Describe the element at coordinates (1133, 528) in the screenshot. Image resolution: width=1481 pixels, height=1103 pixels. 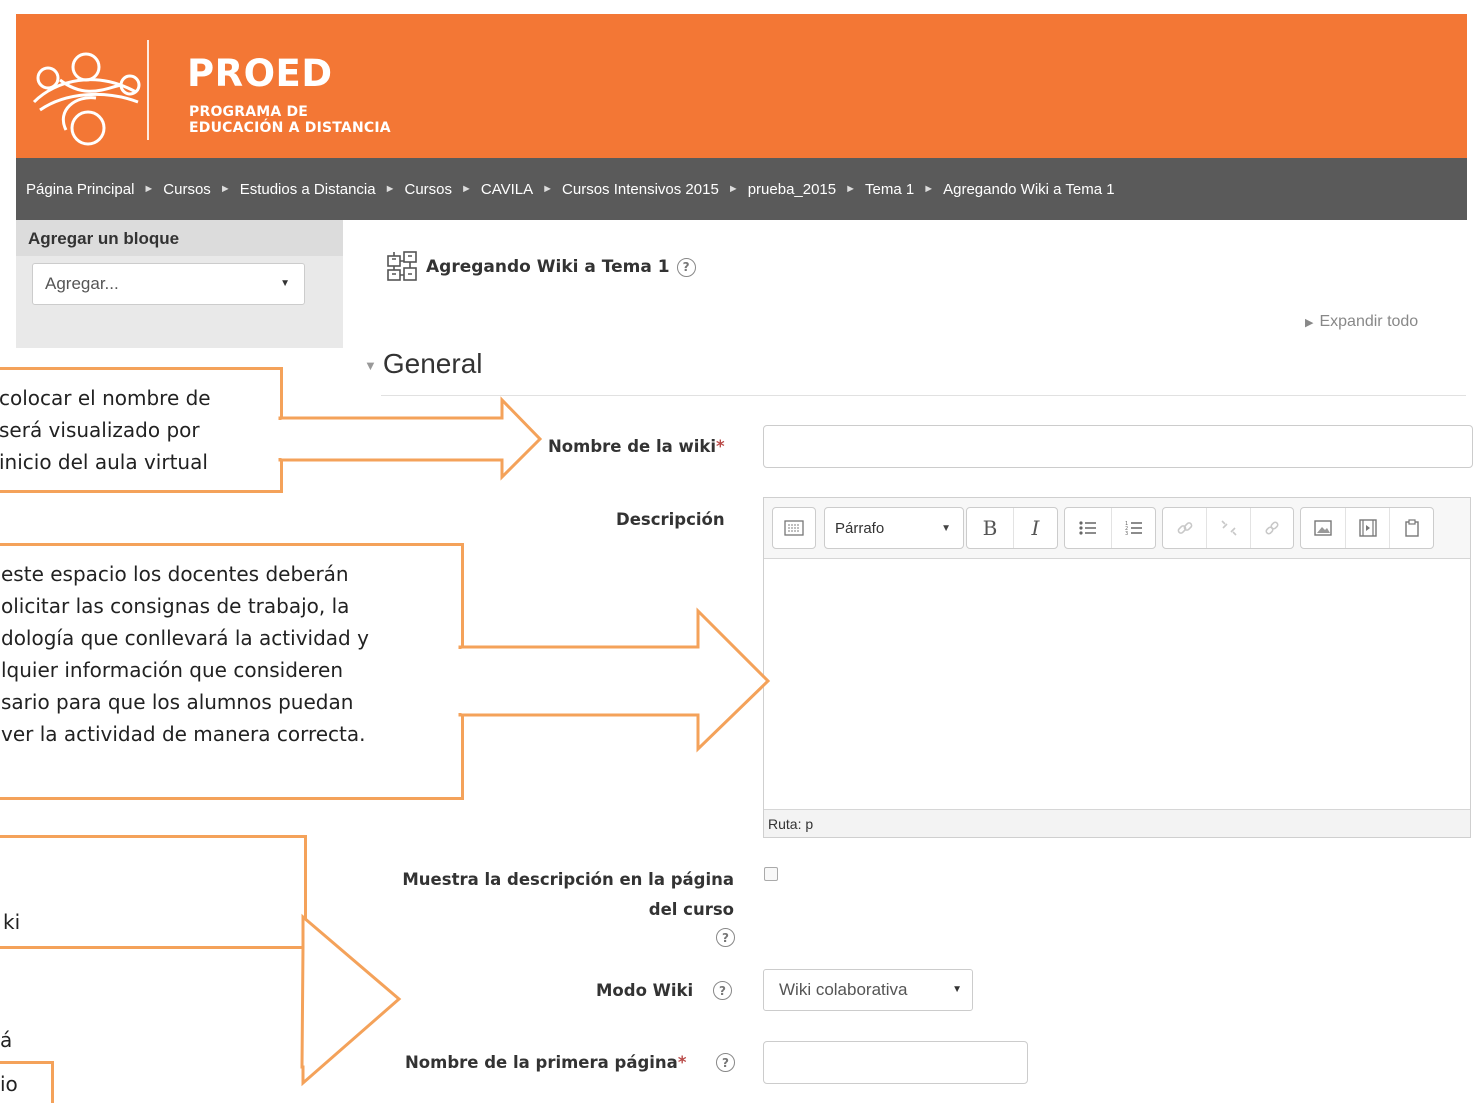
I see `numbered-list-icon: 123` at that location.